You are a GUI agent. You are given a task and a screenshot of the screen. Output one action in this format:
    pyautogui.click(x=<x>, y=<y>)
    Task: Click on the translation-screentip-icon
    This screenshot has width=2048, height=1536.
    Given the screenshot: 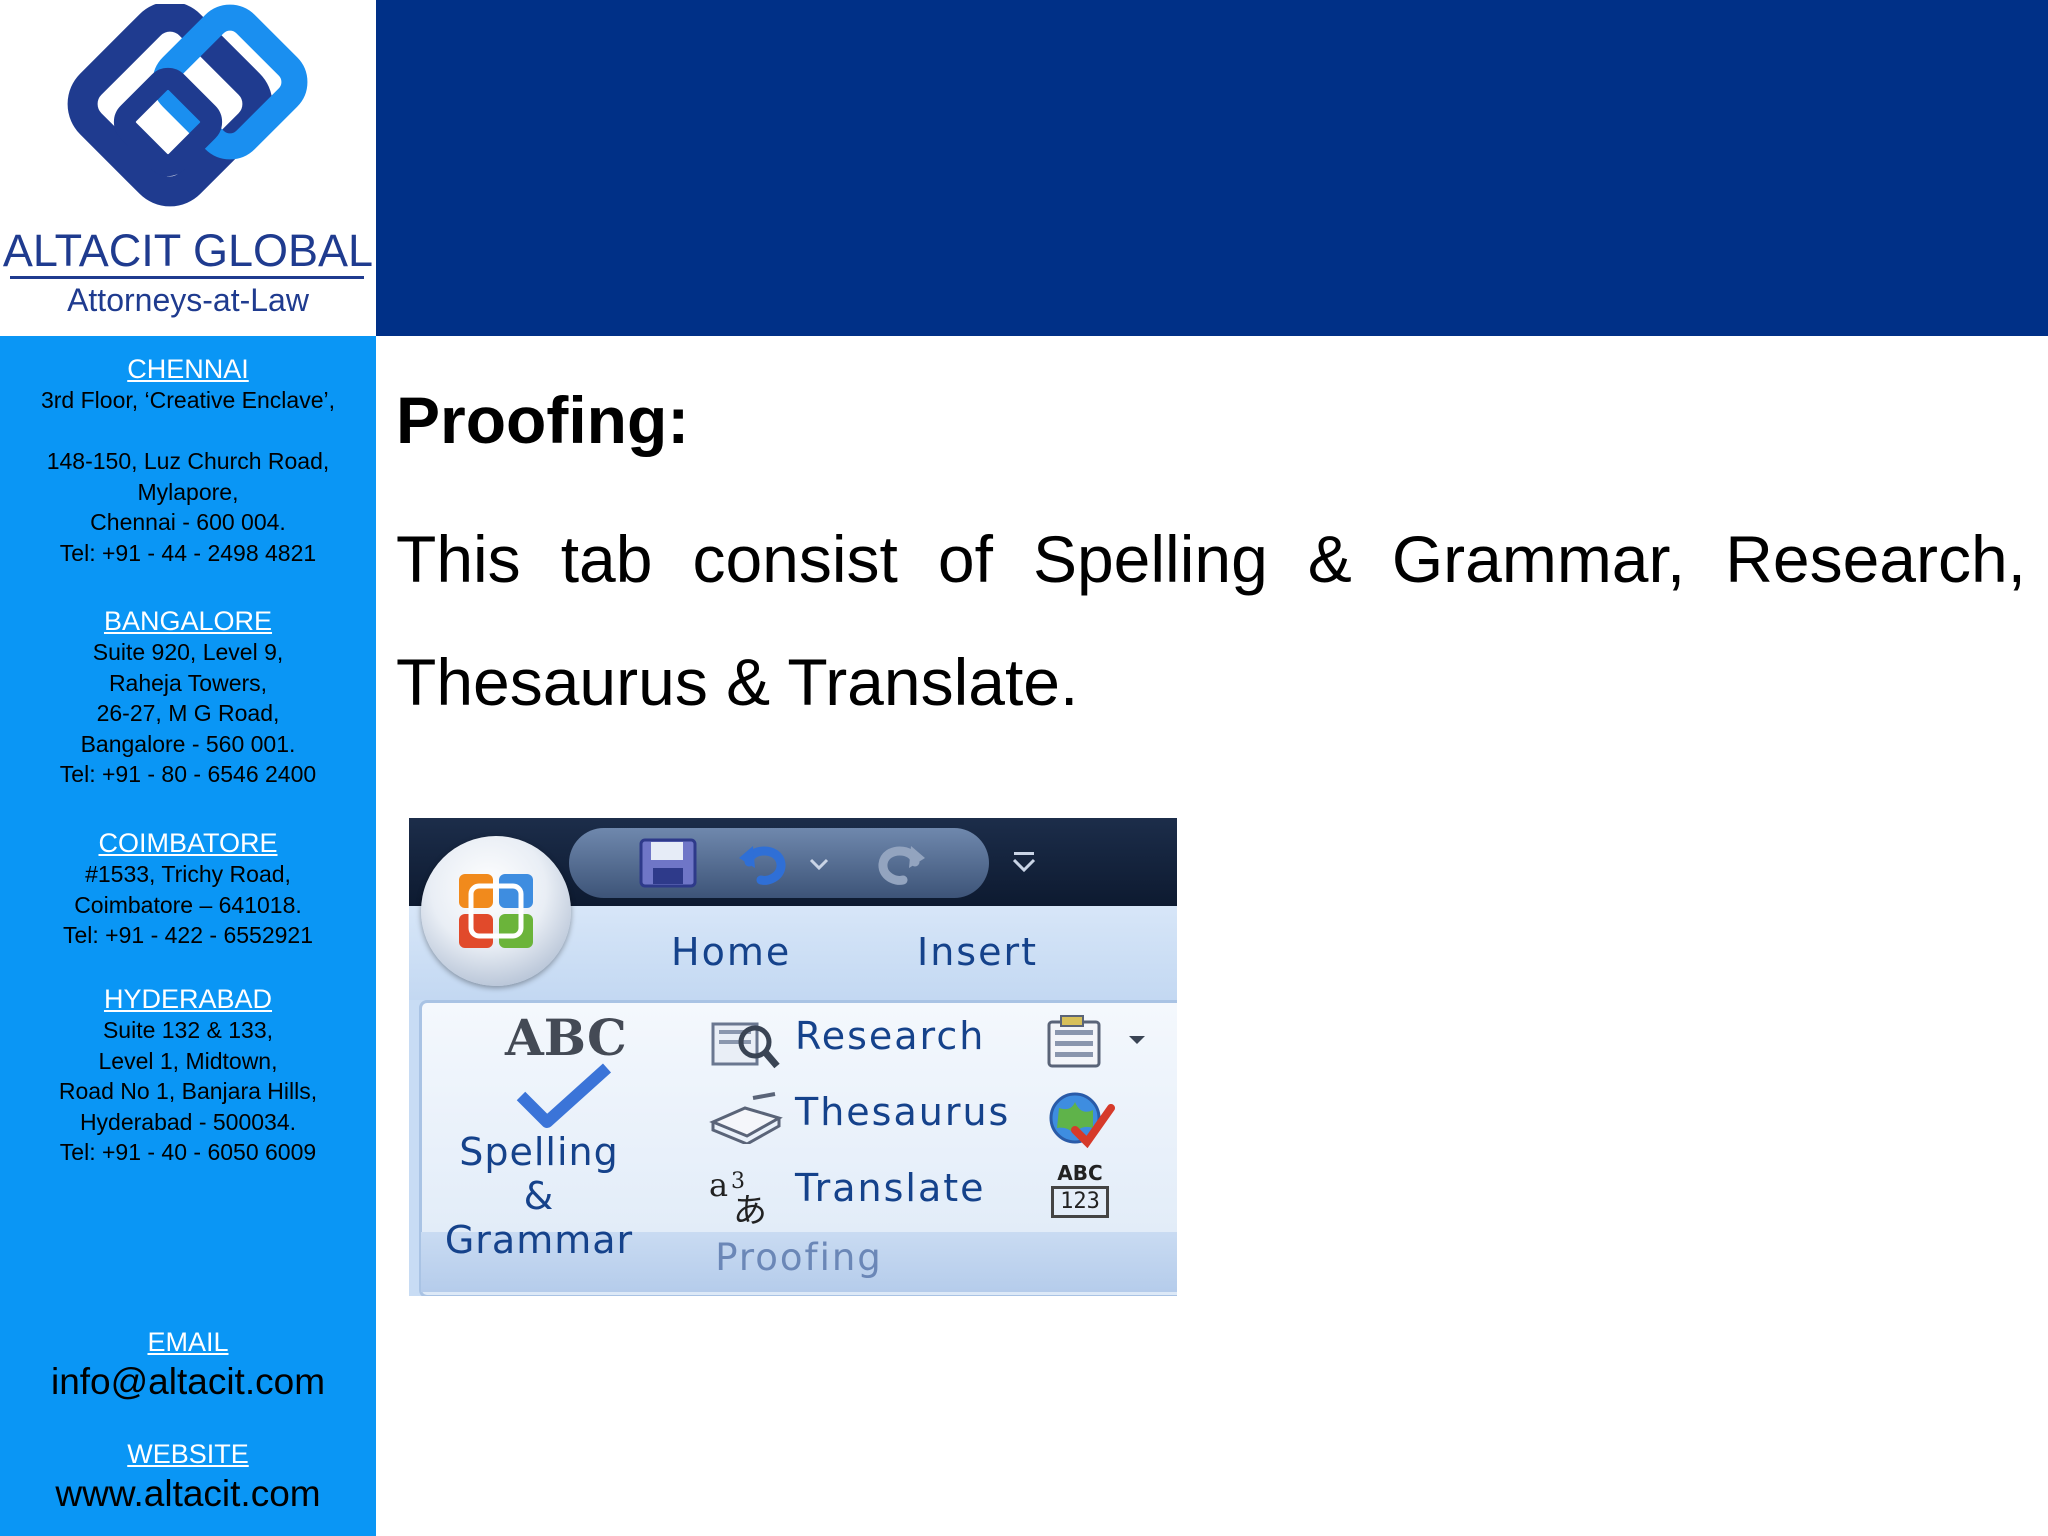 What is the action you would take?
    pyautogui.click(x=1100, y=1042)
    